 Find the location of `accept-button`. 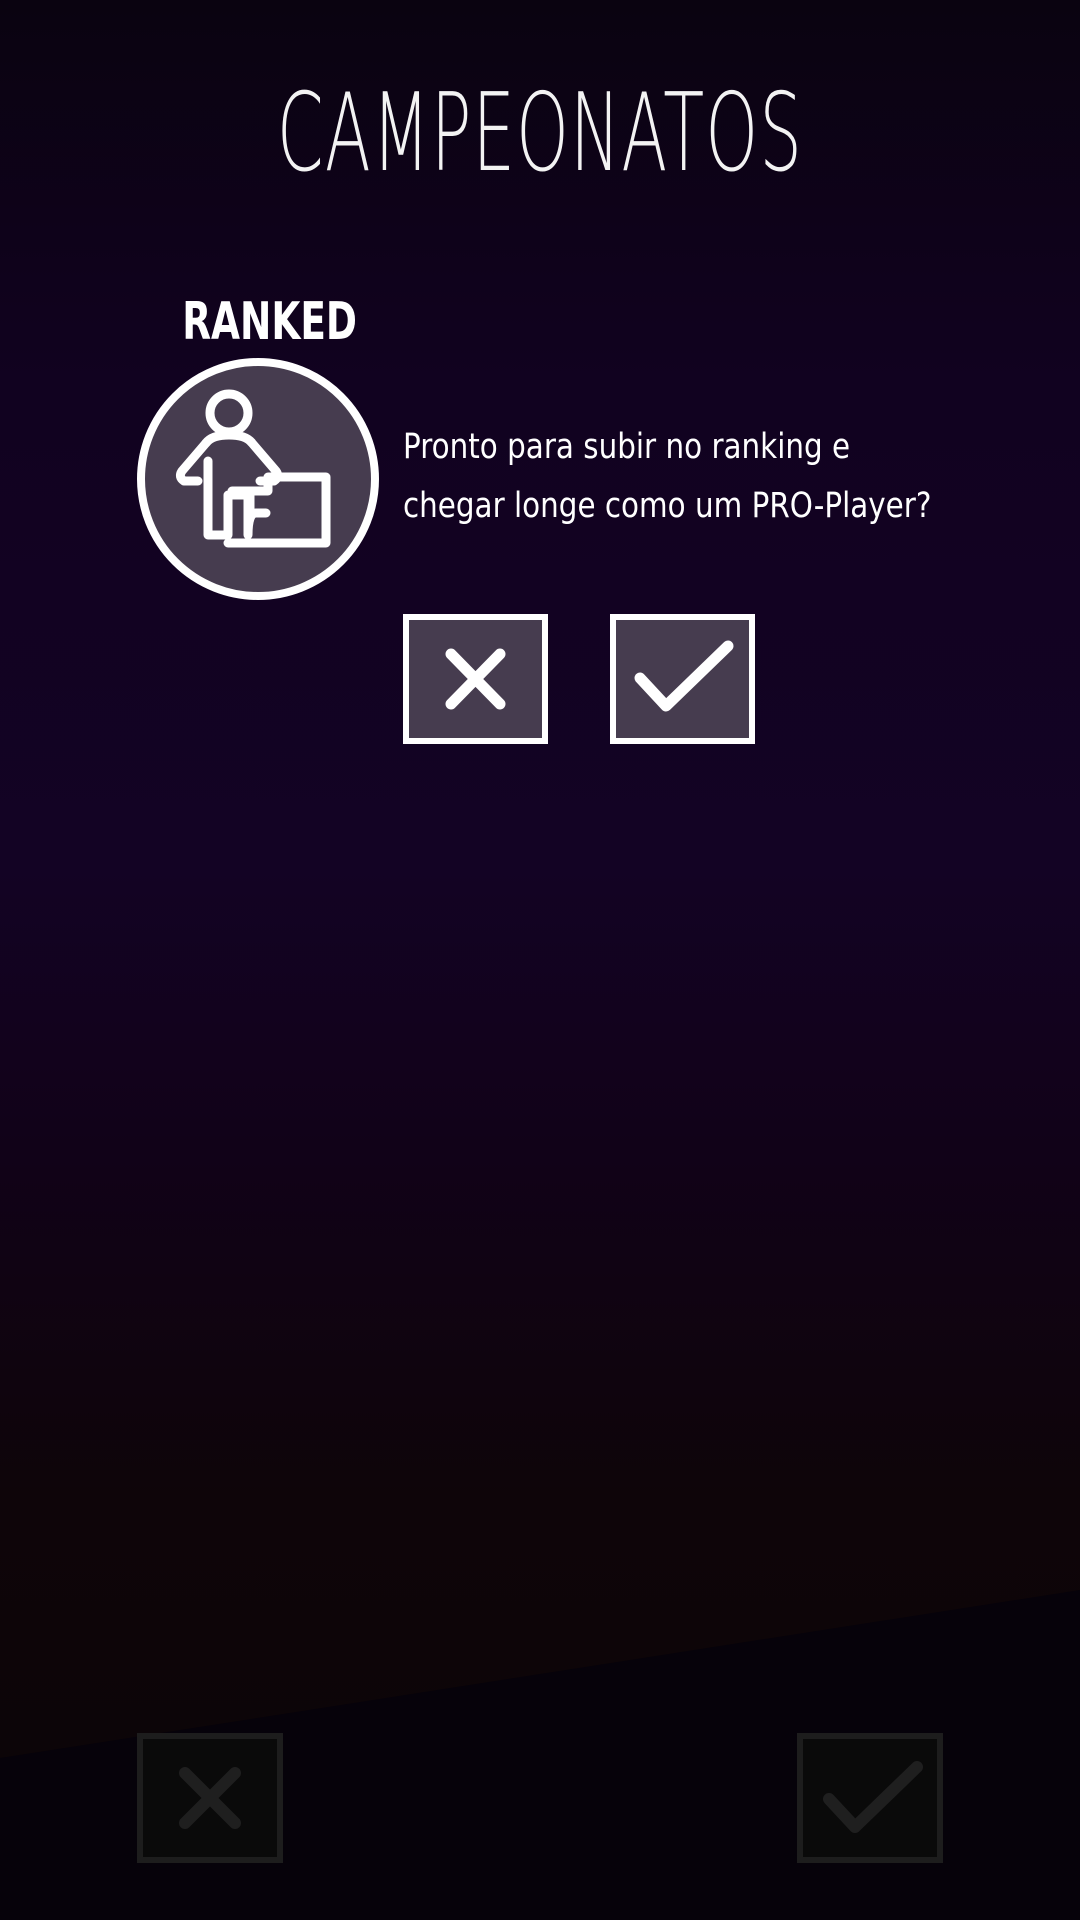

accept-button is located at coordinates (682, 679).